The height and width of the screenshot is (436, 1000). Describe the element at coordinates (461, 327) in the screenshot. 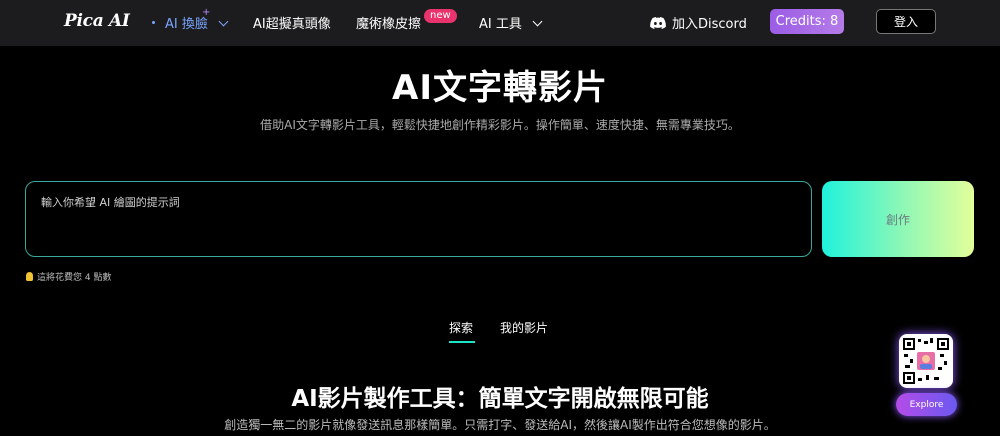

I see `tab-explore: 探索` at that location.